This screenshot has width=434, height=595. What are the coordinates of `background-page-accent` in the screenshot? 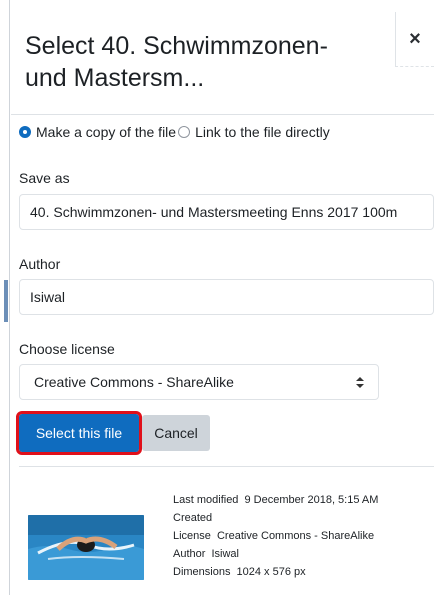 It's located at (6, 301).